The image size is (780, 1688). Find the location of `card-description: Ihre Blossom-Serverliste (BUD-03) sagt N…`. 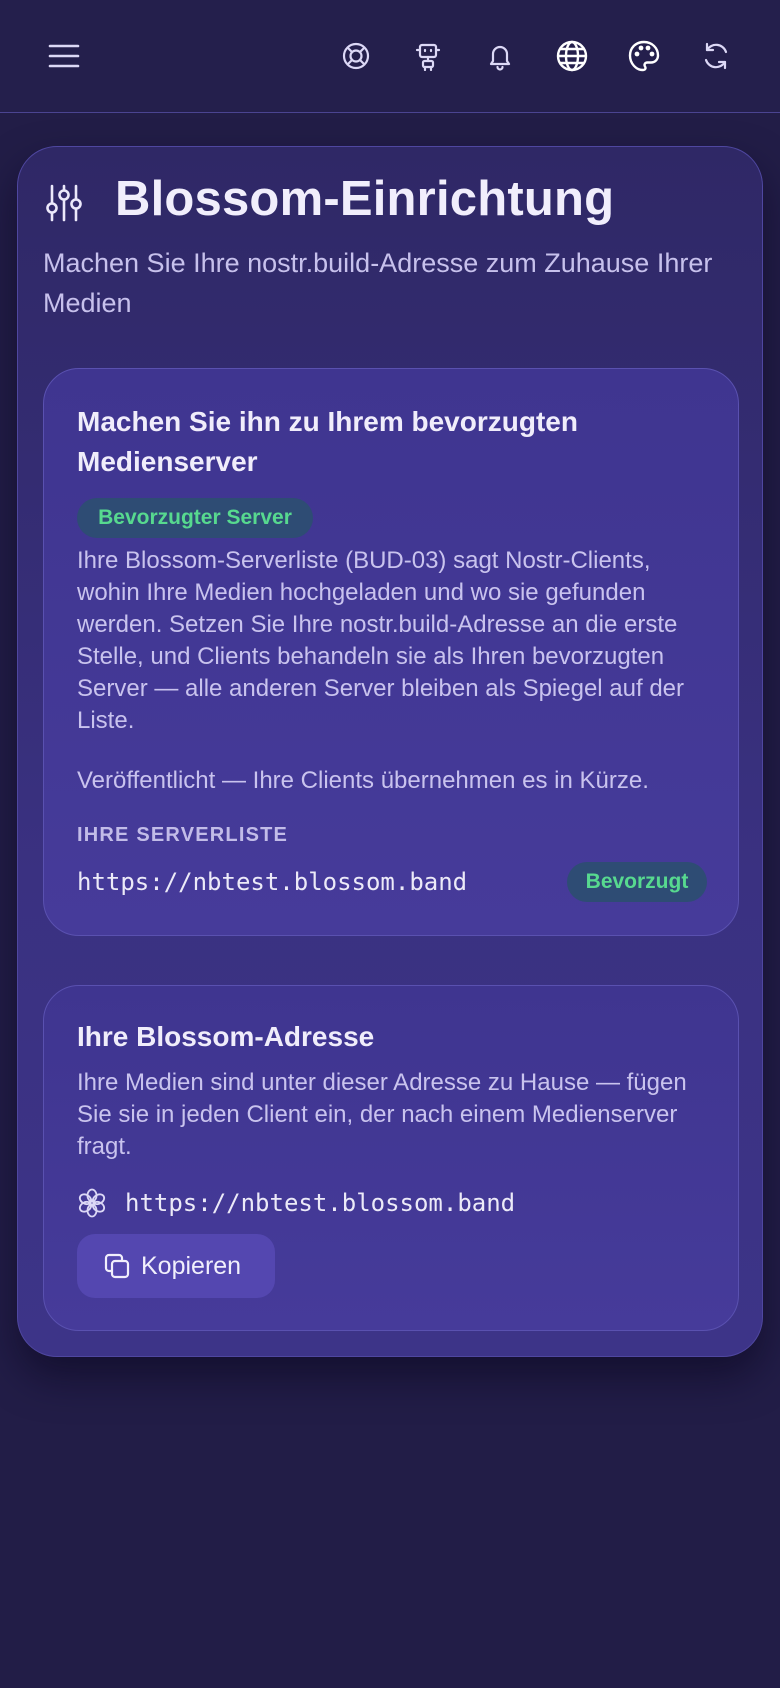

card-description: Ihre Blossom-Serverliste (BUD-03) sagt N… is located at coordinates (381, 640).